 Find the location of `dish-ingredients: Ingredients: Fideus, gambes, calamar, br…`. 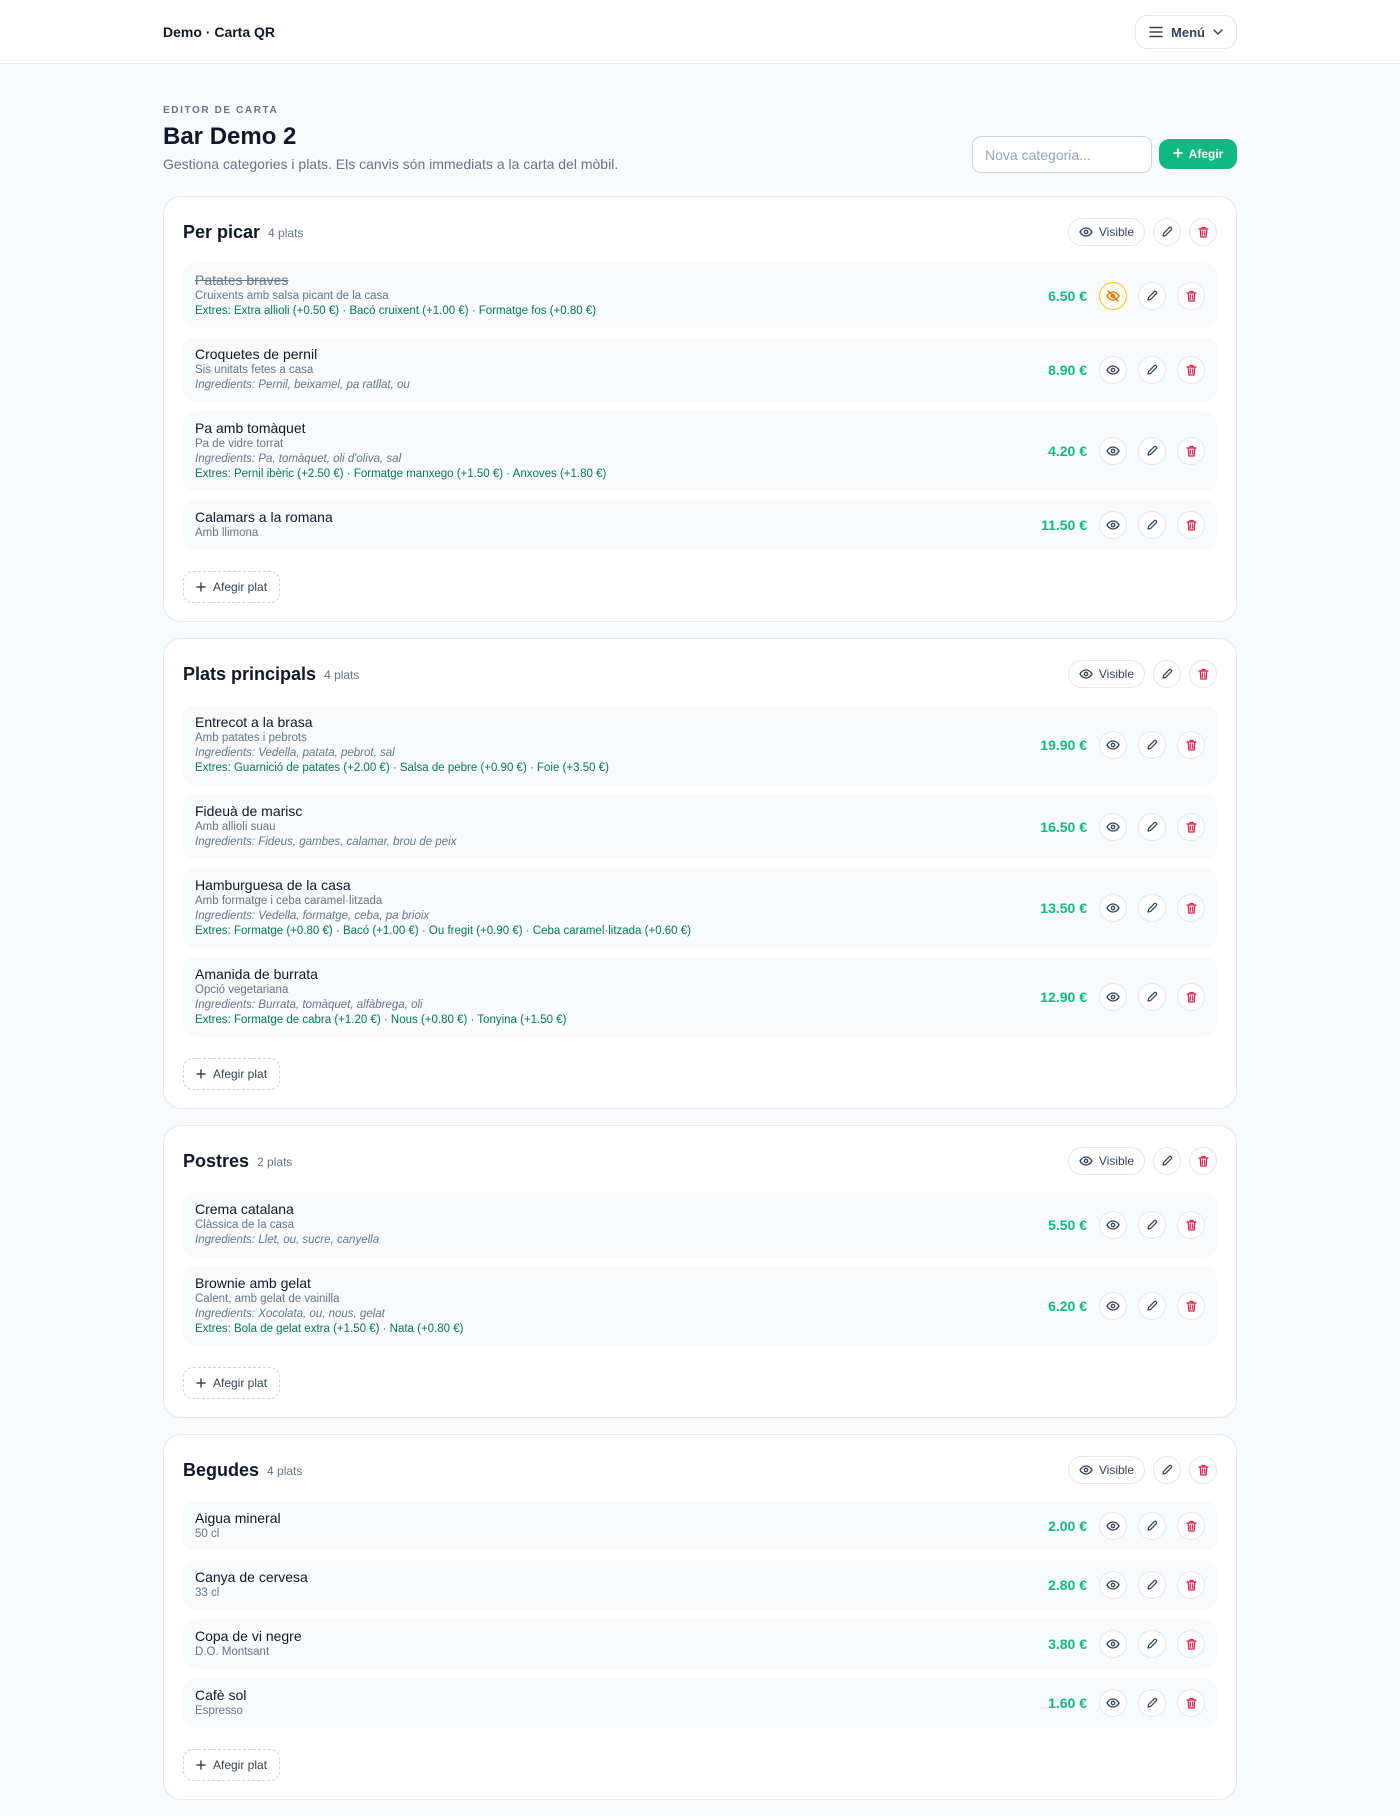

dish-ingredients: Ingredients: Fideus, gambes, calamar, br… is located at coordinates (326, 842).